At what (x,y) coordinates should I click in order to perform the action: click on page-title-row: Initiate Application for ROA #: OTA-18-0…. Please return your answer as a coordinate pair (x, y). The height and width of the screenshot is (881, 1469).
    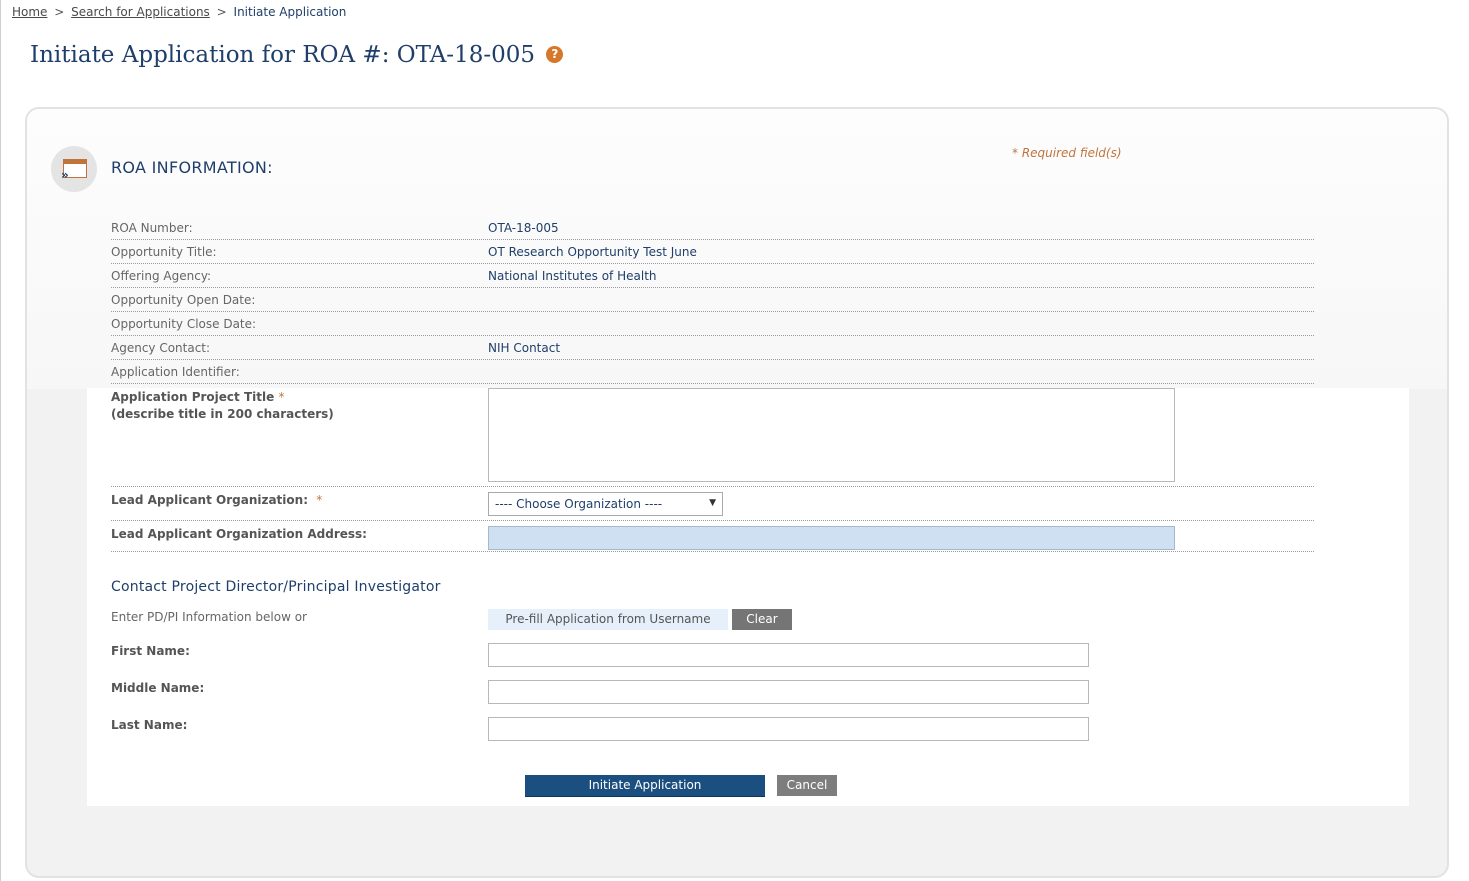
    Looking at the image, I should click on (297, 55).